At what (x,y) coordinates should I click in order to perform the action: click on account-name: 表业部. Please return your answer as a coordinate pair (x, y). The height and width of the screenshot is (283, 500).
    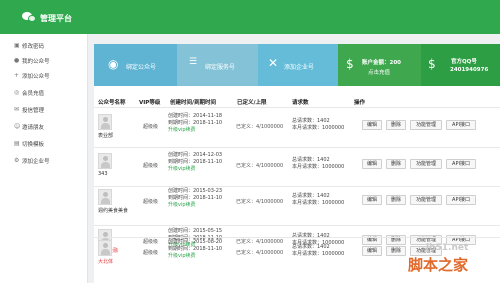
    Looking at the image, I should click on (106, 136).